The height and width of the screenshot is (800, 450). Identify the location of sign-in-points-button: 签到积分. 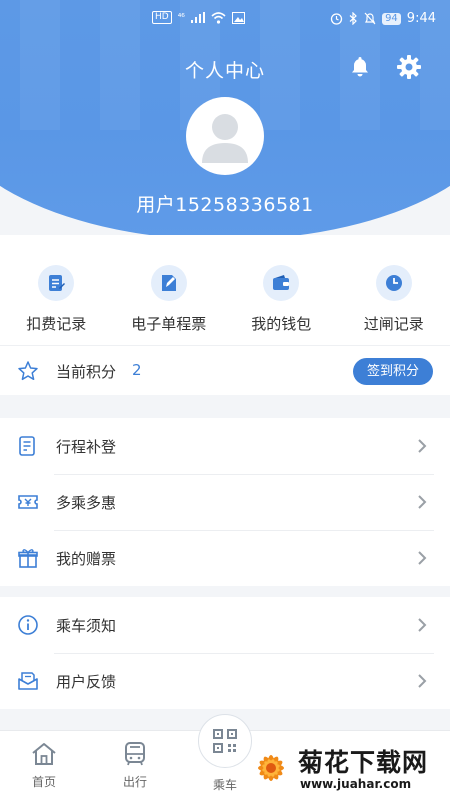
(393, 371).